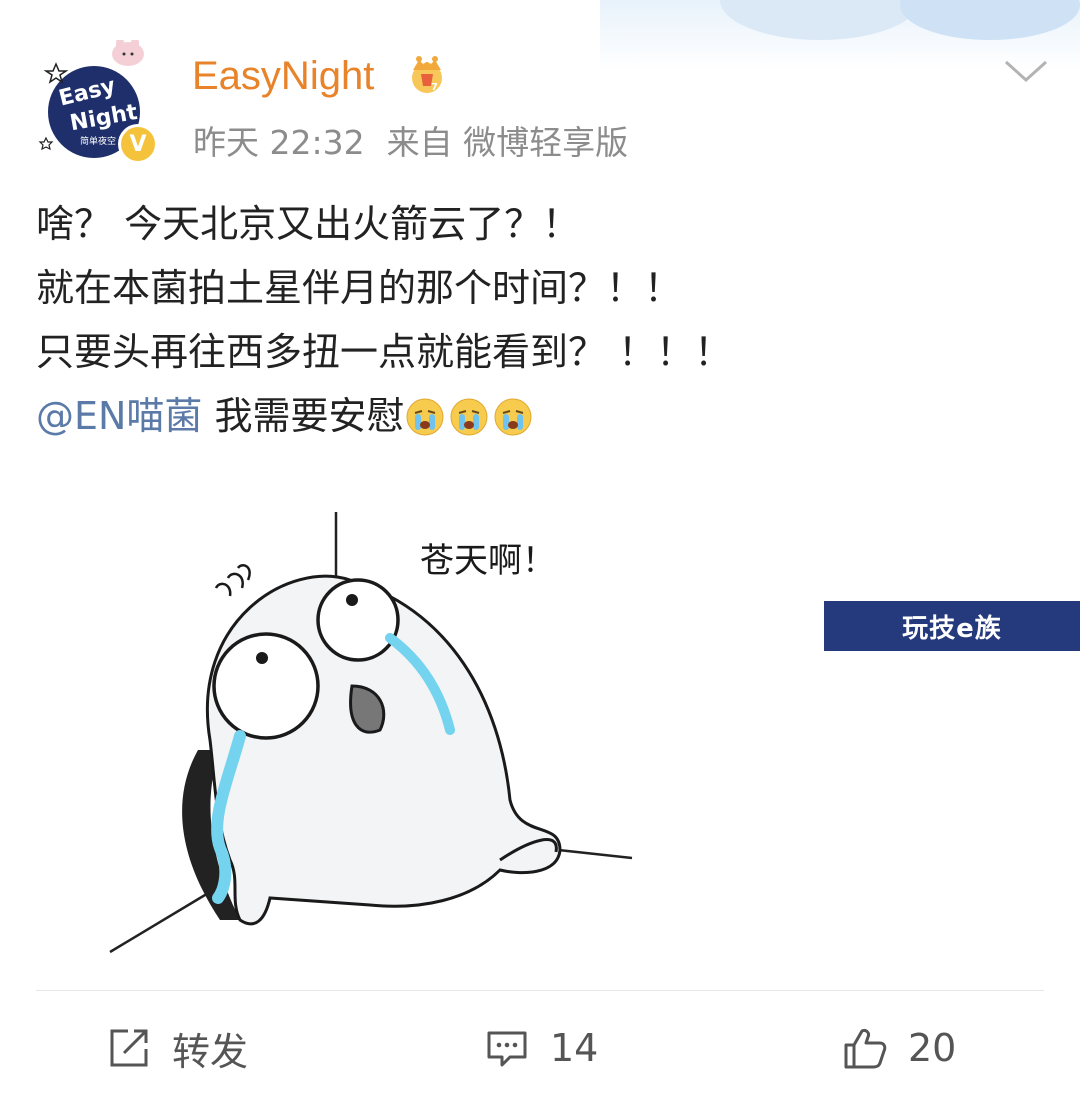 The height and width of the screenshot is (1100, 1080). What do you see at coordinates (119, 416) in the screenshot?
I see `mention-link: @EN喵菌` at bounding box center [119, 416].